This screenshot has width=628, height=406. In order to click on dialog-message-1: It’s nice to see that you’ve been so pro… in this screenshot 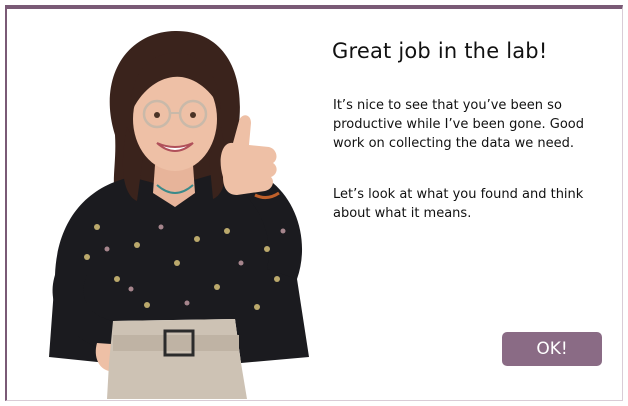, I will do `click(459, 124)`.